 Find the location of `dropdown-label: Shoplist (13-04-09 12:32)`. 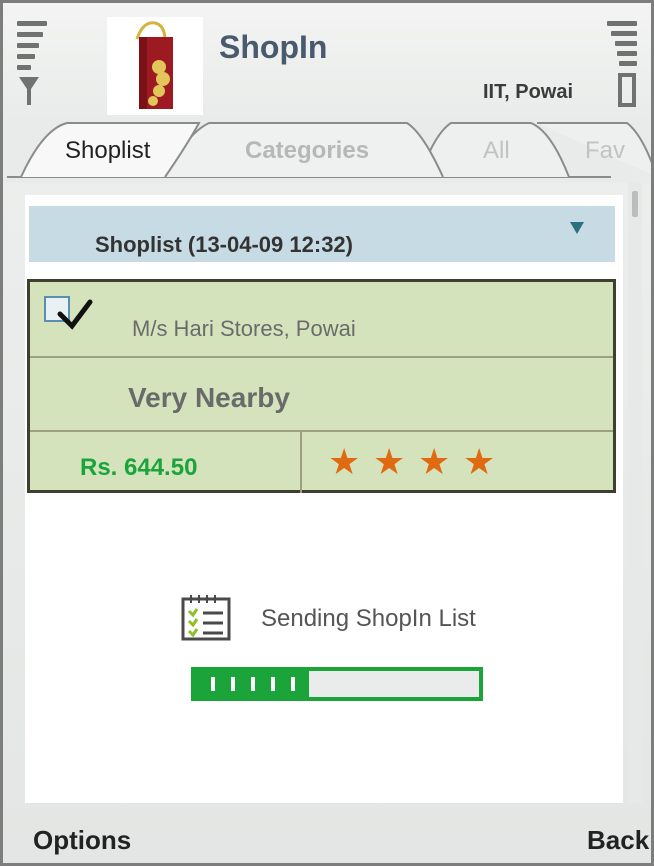

dropdown-label: Shoplist (13-04-09 12:32) is located at coordinates (224, 244).